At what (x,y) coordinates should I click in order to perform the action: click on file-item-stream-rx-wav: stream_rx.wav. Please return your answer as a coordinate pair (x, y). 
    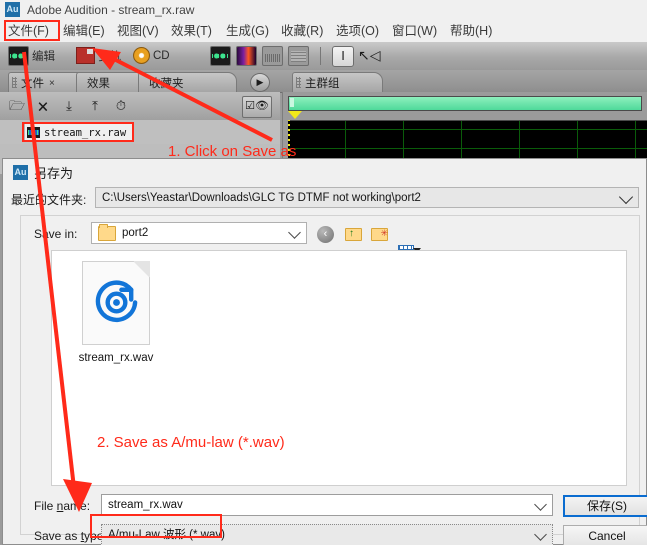
    Looking at the image, I should click on (116, 312).